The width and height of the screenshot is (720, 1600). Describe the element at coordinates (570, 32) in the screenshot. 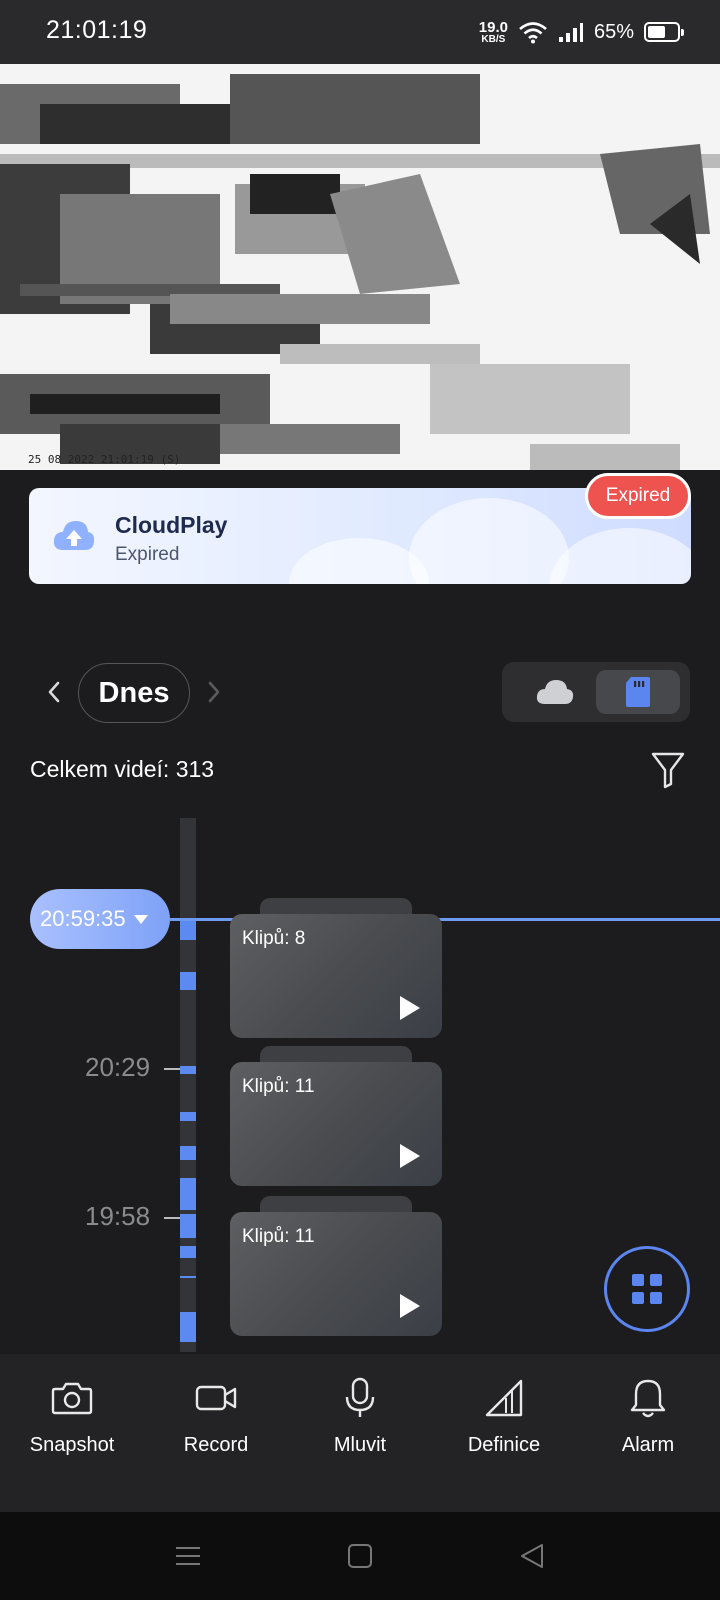

I see `signal-icon` at that location.